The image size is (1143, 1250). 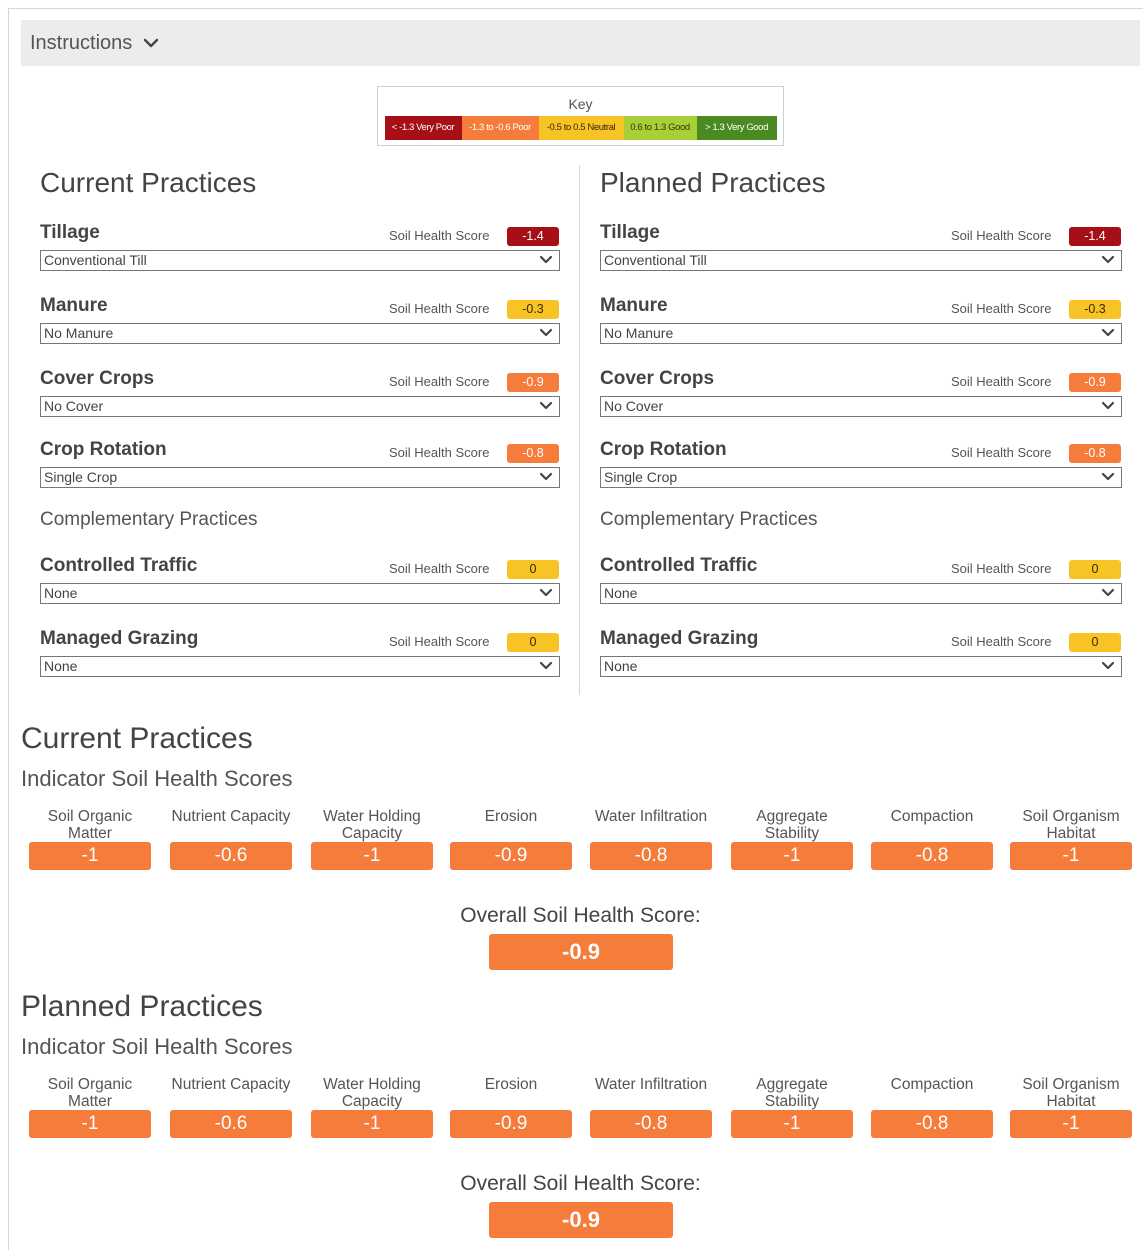 What do you see at coordinates (97, 378) in the screenshot?
I see `practice-name: Cover Crops` at bounding box center [97, 378].